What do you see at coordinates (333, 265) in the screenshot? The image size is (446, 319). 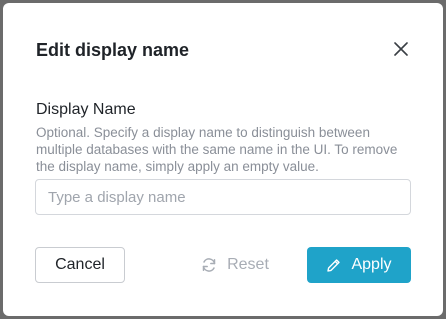 I see `pencil-icon` at bounding box center [333, 265].